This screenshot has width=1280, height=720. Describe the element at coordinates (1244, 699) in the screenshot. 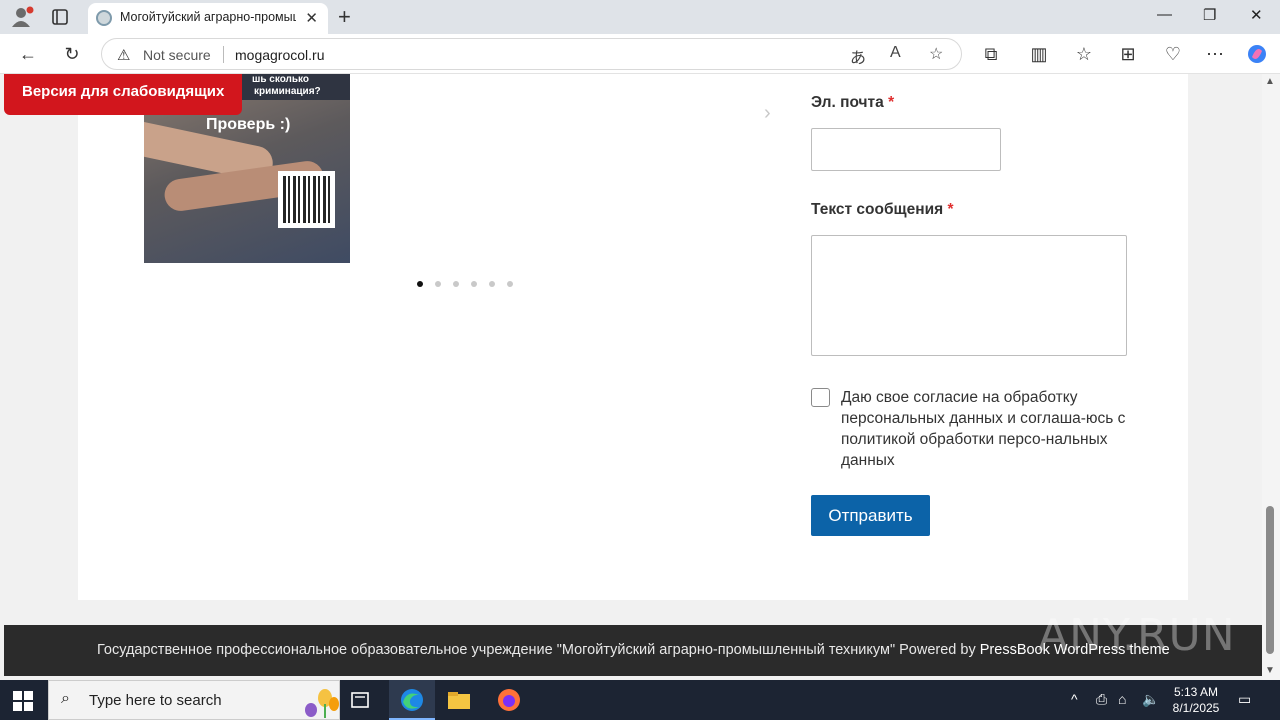

I see `notifications-icon: ▭` at that location.